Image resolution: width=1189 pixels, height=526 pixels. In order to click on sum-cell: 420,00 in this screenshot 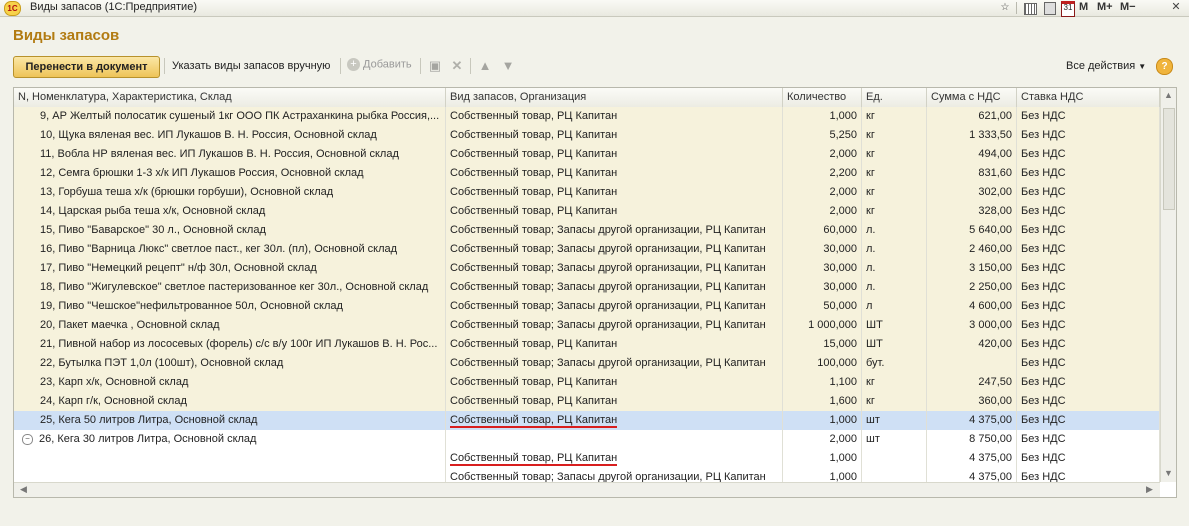, I will do `click(972, 344)`.